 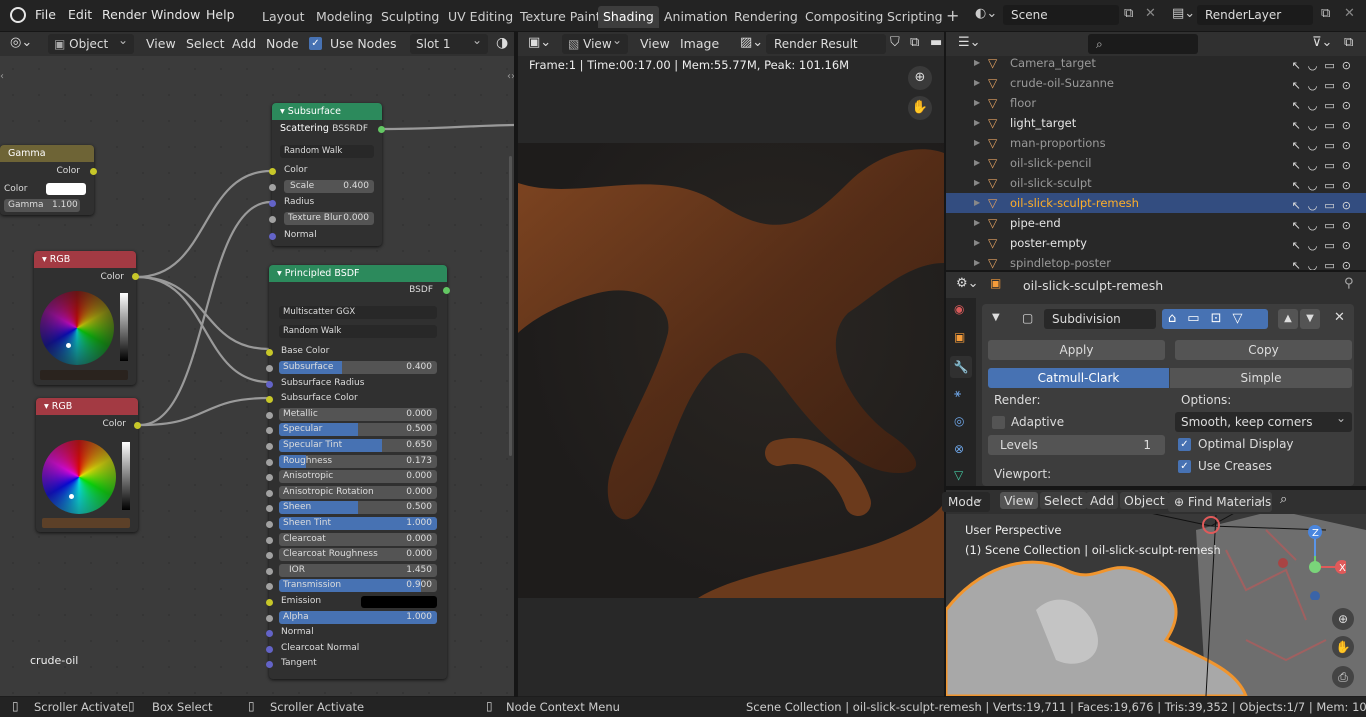 I want to click on vp-menu-select: Select, so click(x=1063, y=500).